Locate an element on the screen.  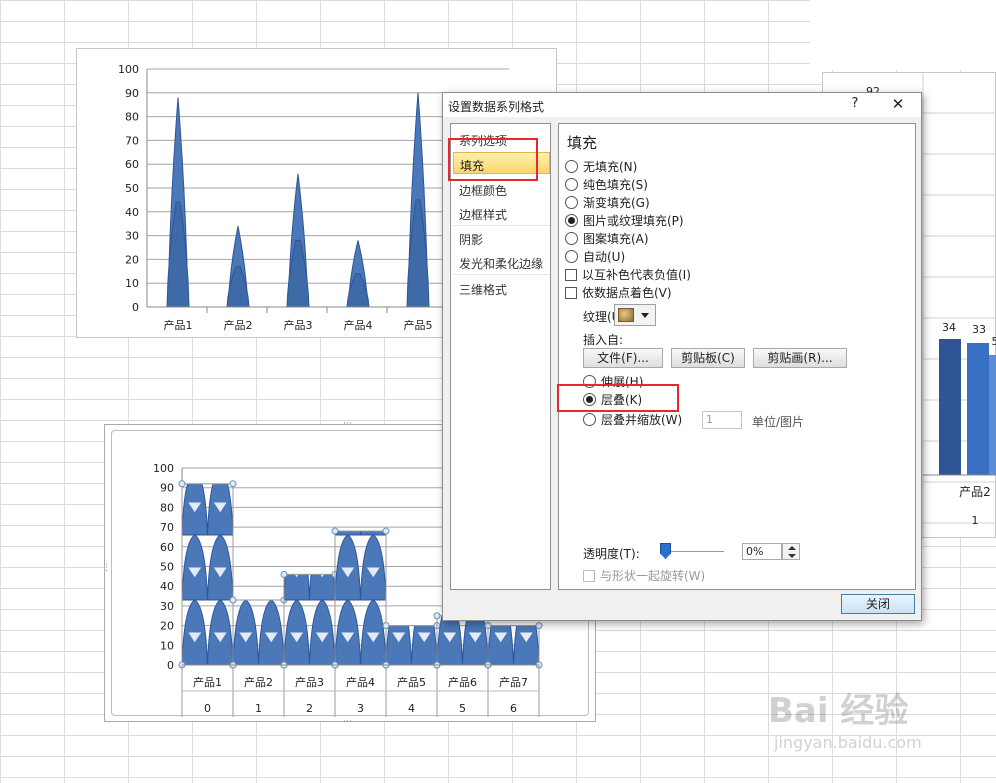
insert-from-label: 插入自: is located at coordinates (603, 340).